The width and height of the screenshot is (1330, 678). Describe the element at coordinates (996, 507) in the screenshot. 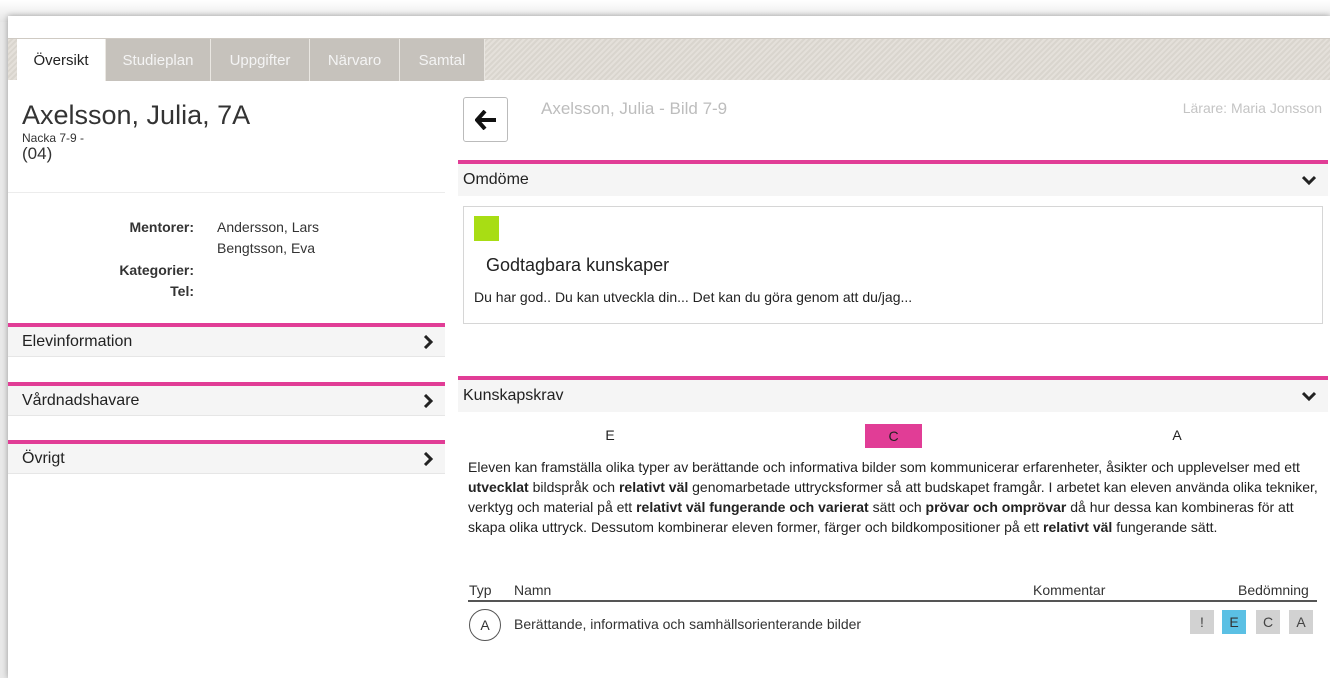

I see `emphasis-text: prövar och omprövar` at that location.